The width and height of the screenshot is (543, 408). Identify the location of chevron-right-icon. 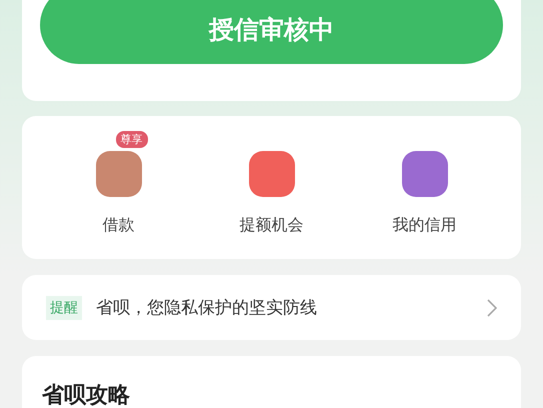
(492, 307).